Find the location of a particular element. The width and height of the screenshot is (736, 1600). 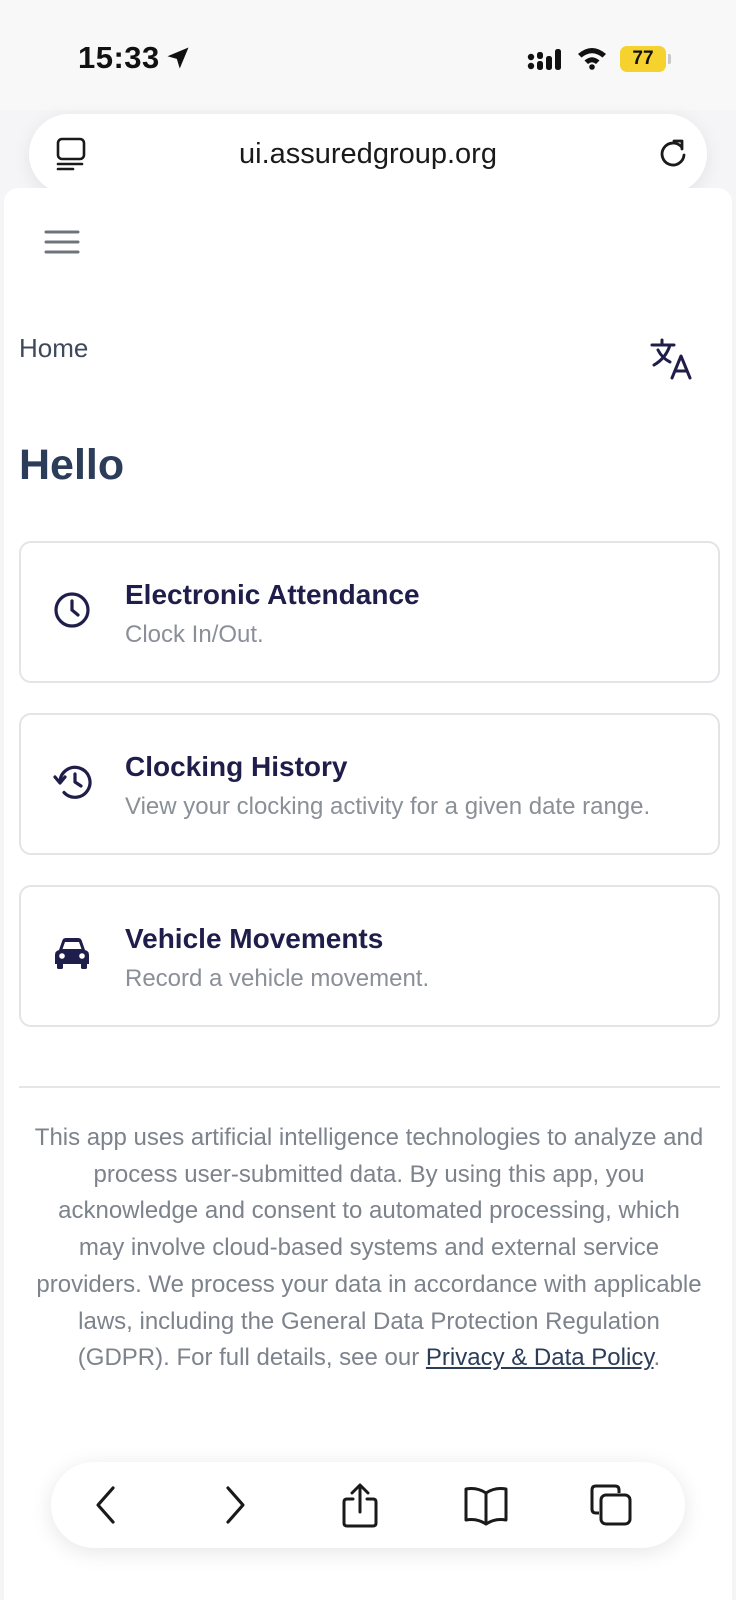

clock-icon is located at coordinates (72, 612).